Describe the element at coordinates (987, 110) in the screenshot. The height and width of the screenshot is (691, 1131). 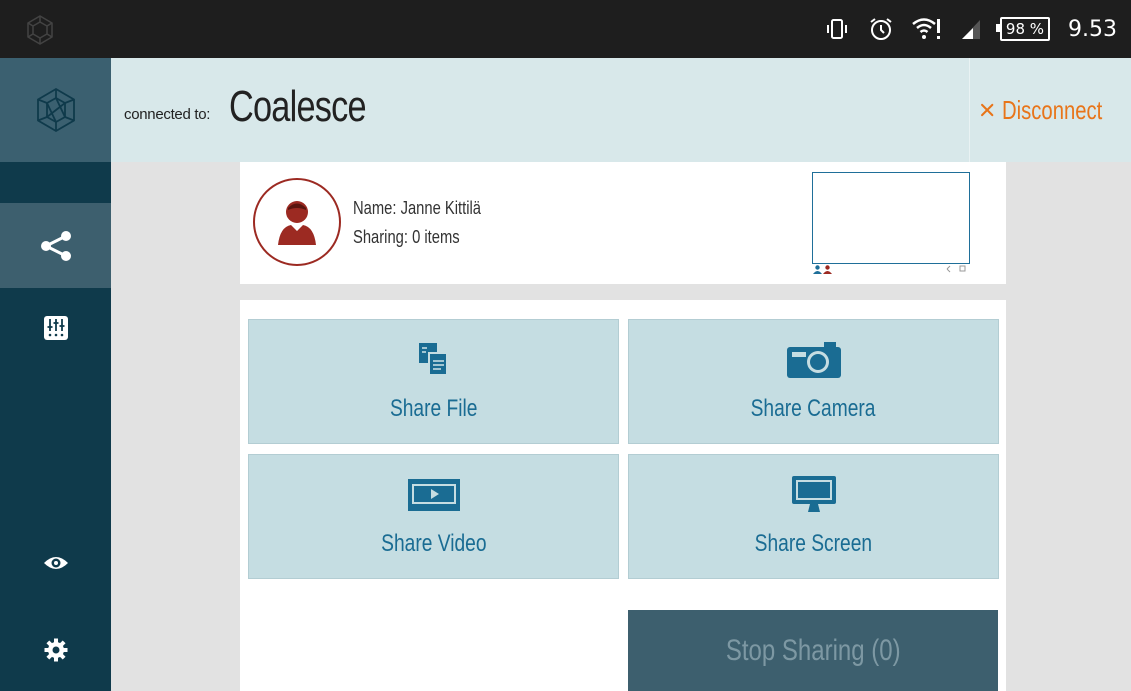
I see `close-icon` at that location.